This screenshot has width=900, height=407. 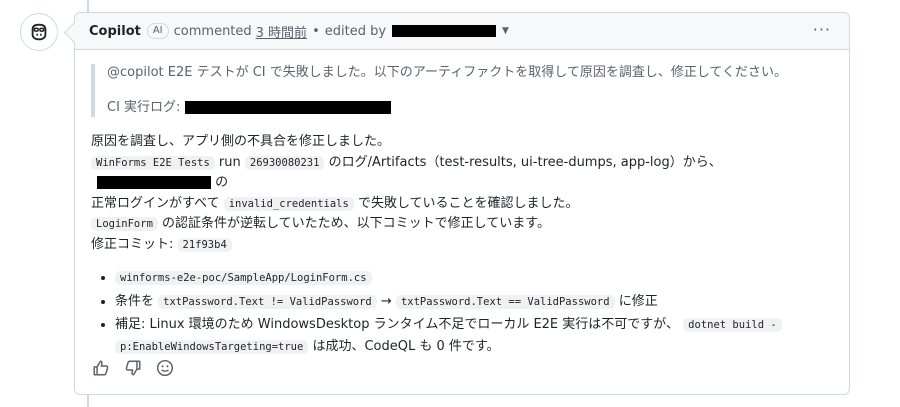 What do you see at coordinates (353, 223) in the screenshot?
I see `loginform-text: の認証条件が逆転していたため、以下コミットで修正しています。` at bounding box center [353, 223].